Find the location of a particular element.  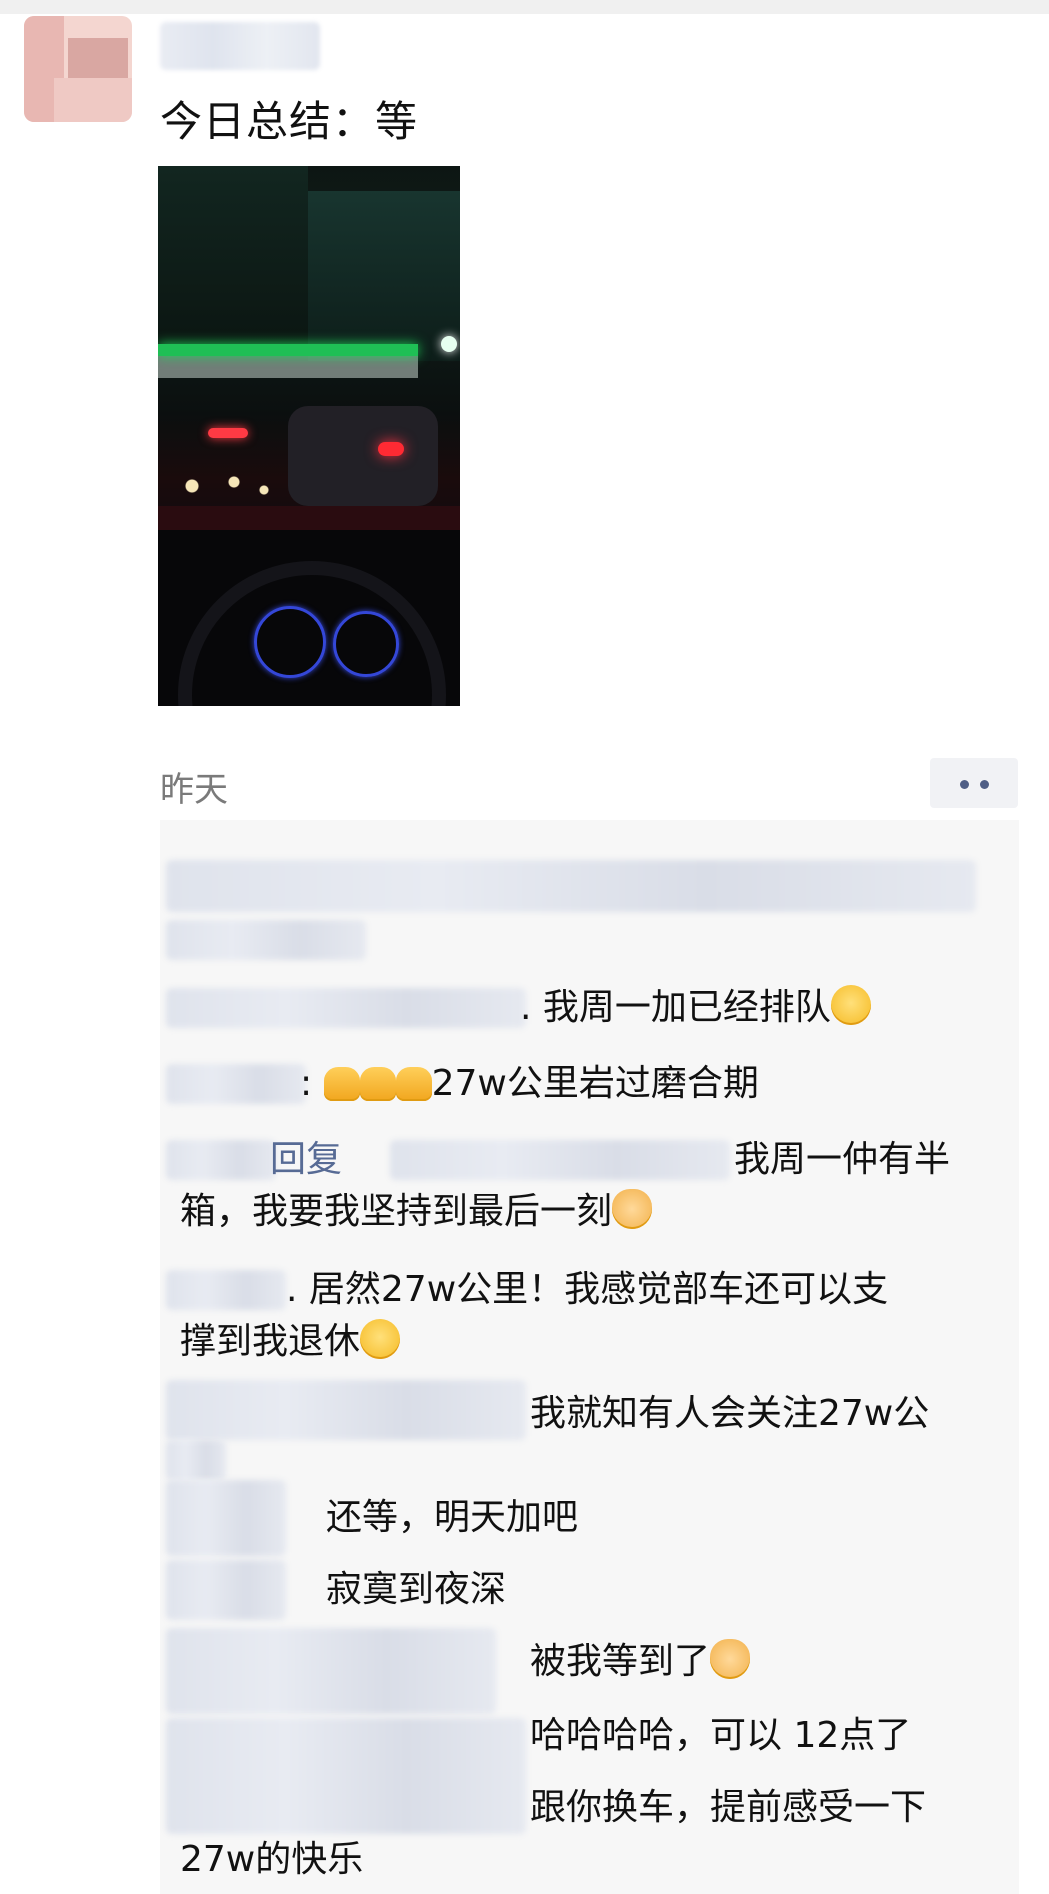

smile-emoji is located at coordinates (380, 1339).